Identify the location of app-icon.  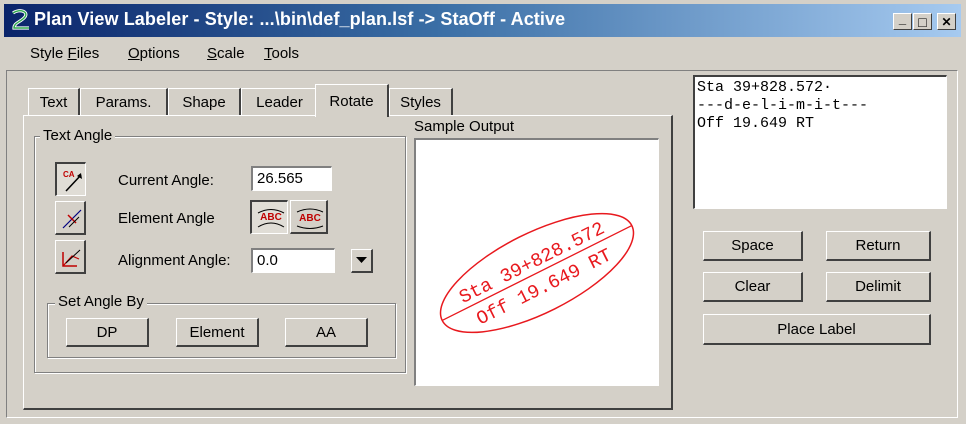
(20, 19).